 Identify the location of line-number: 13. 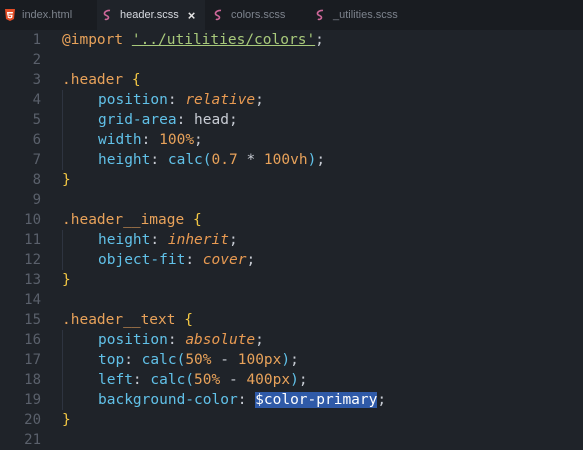
(32, 280).